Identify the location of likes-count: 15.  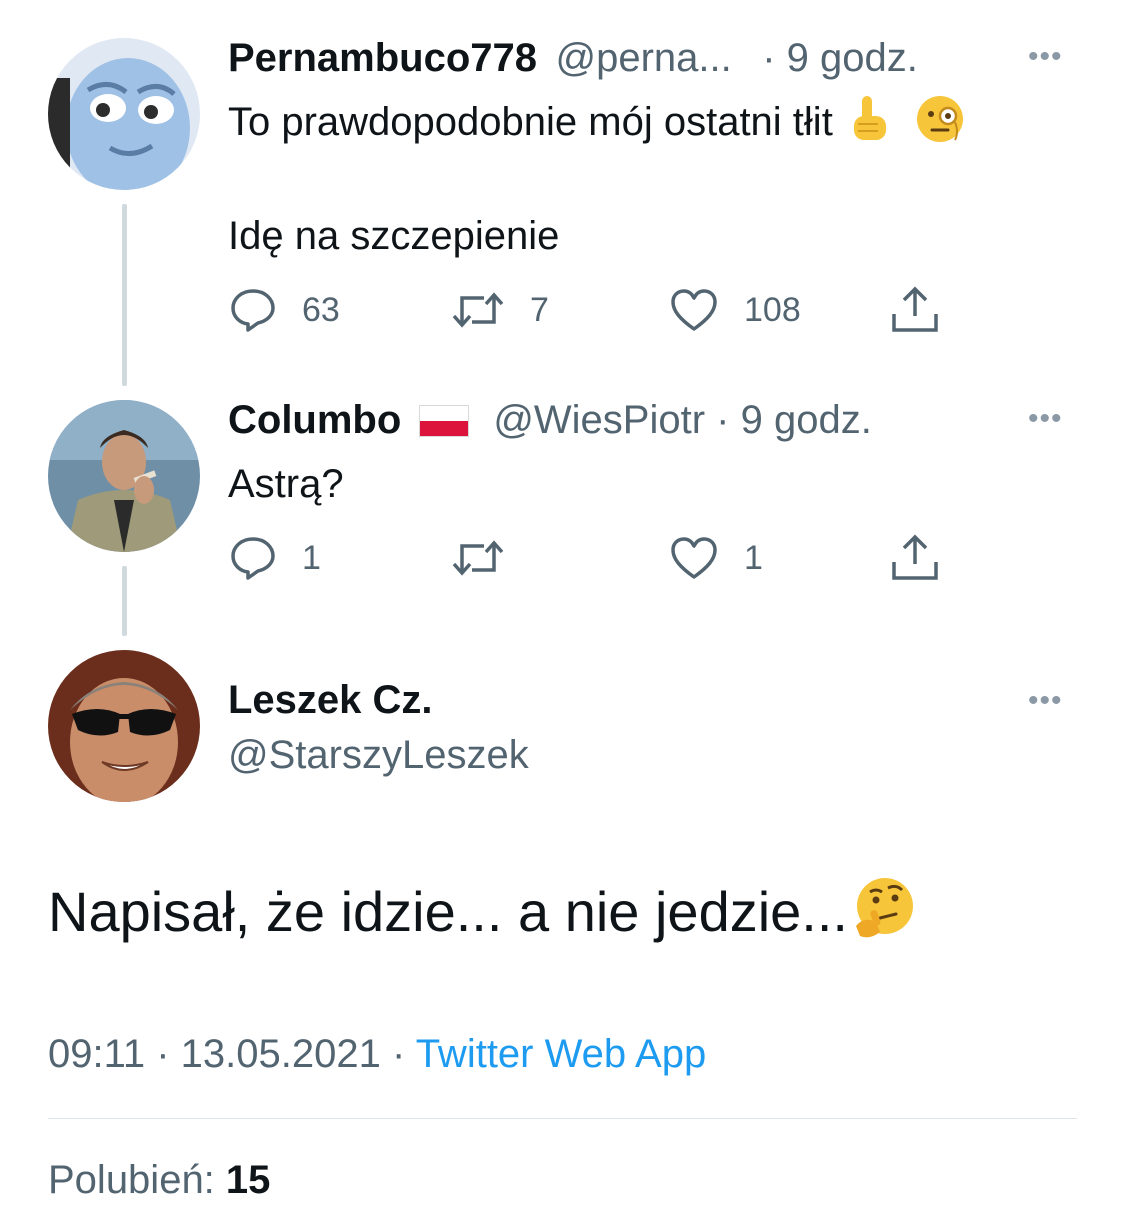
(248, 1180).